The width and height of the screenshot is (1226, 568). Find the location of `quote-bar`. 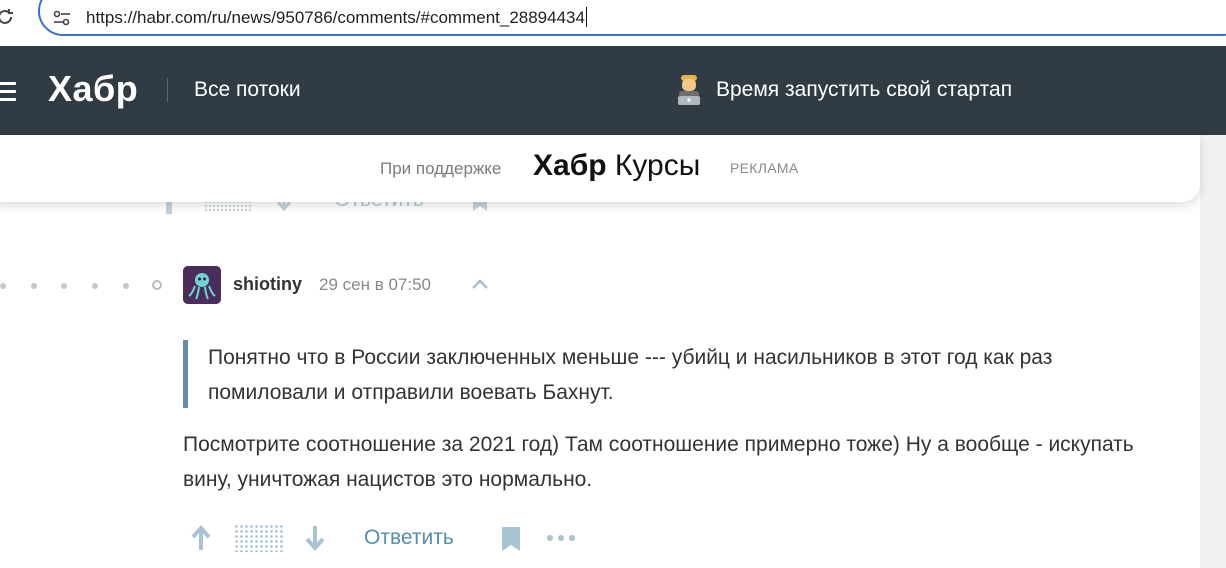

quote-bar is located at coordinates (185, 374).